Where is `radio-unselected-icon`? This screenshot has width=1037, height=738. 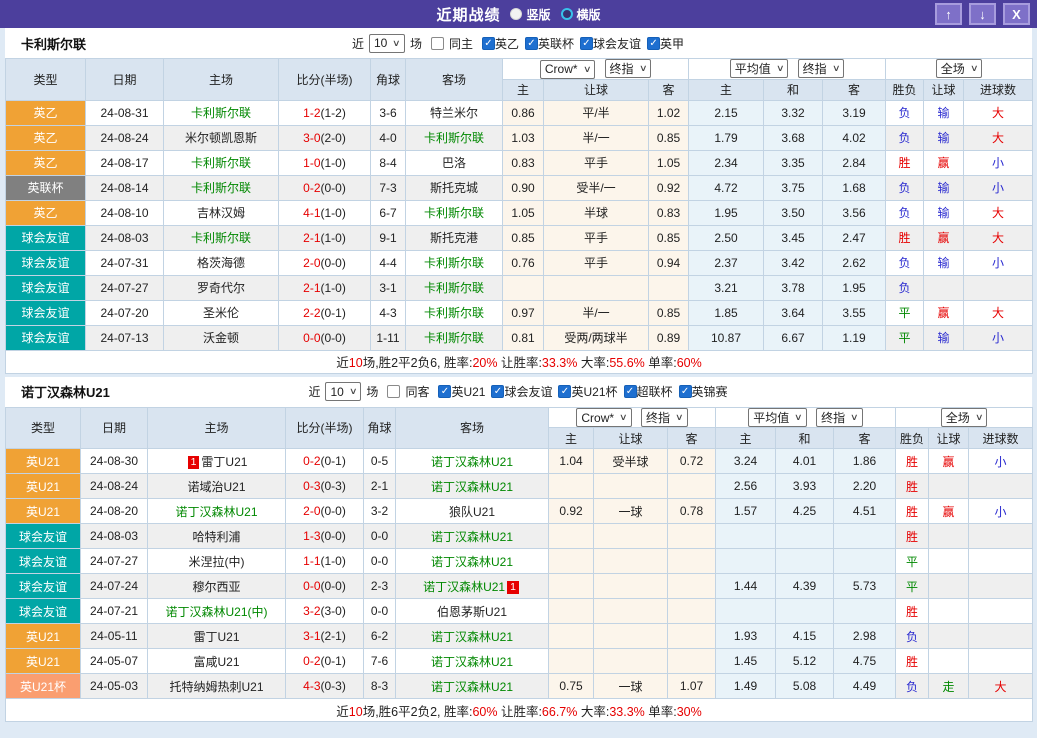
radio-unselected-icon is located at coordinates (566, 14).